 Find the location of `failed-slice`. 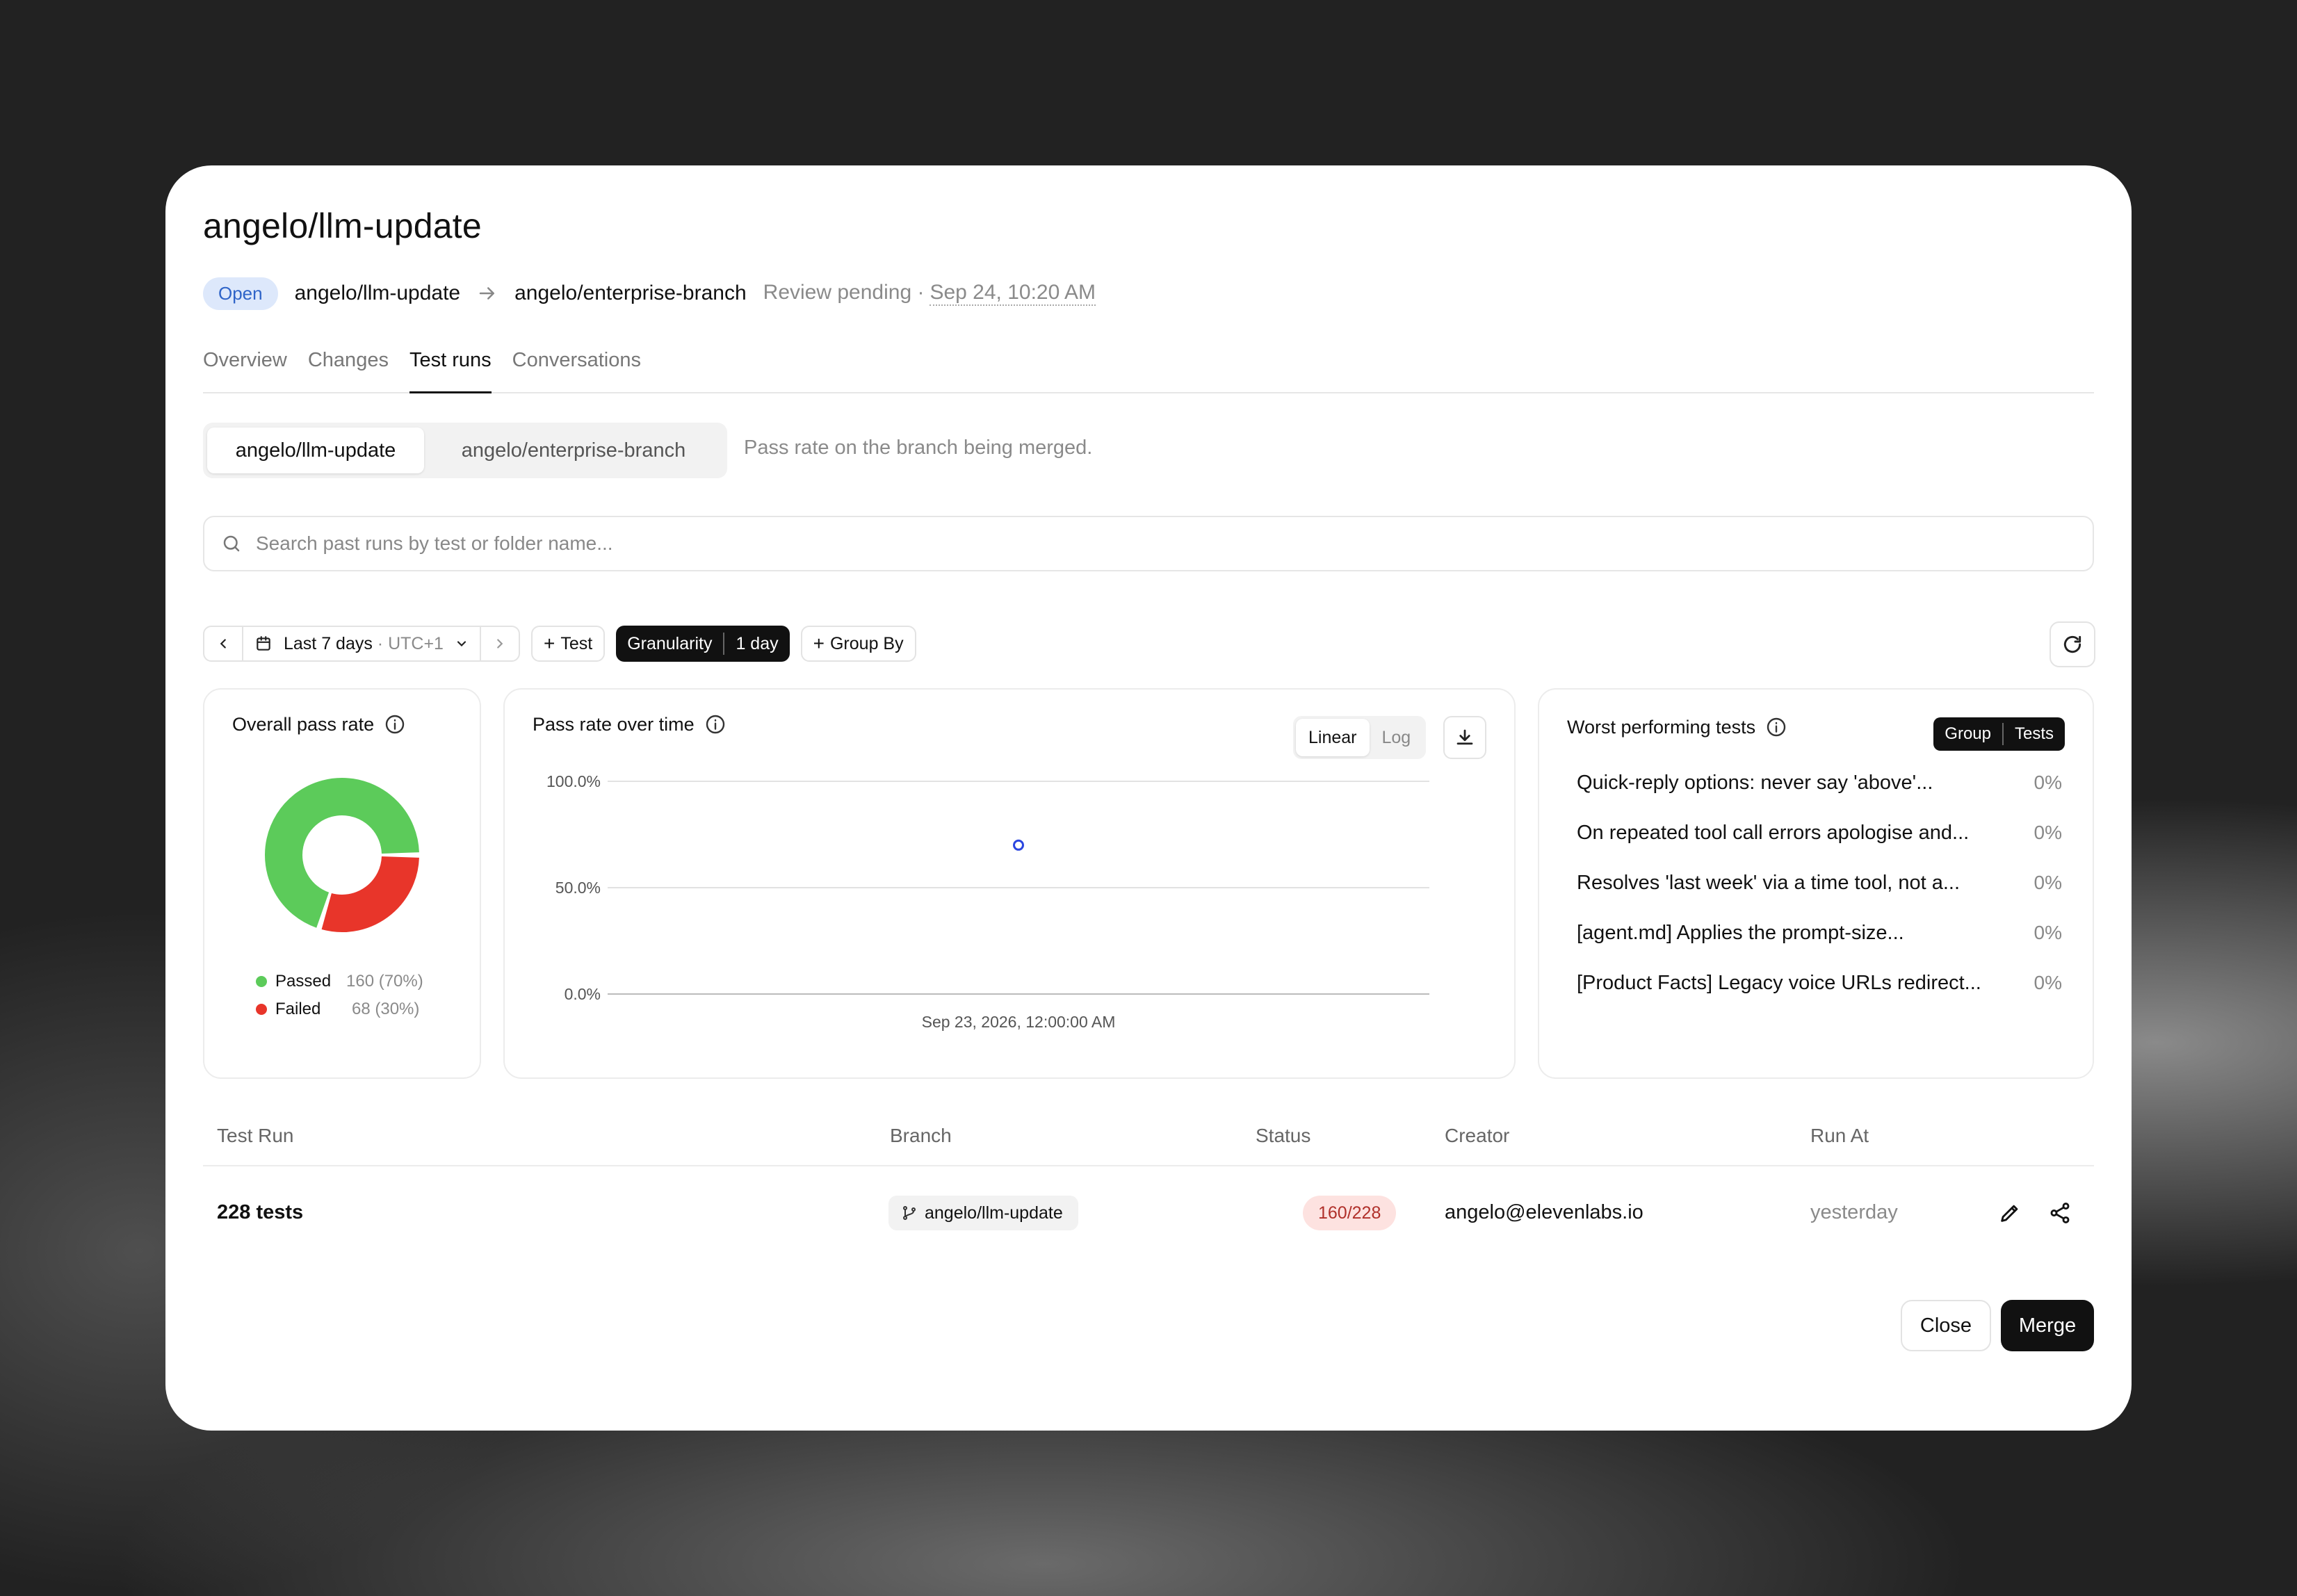

failed-slice is located at coordinates (370, 893).